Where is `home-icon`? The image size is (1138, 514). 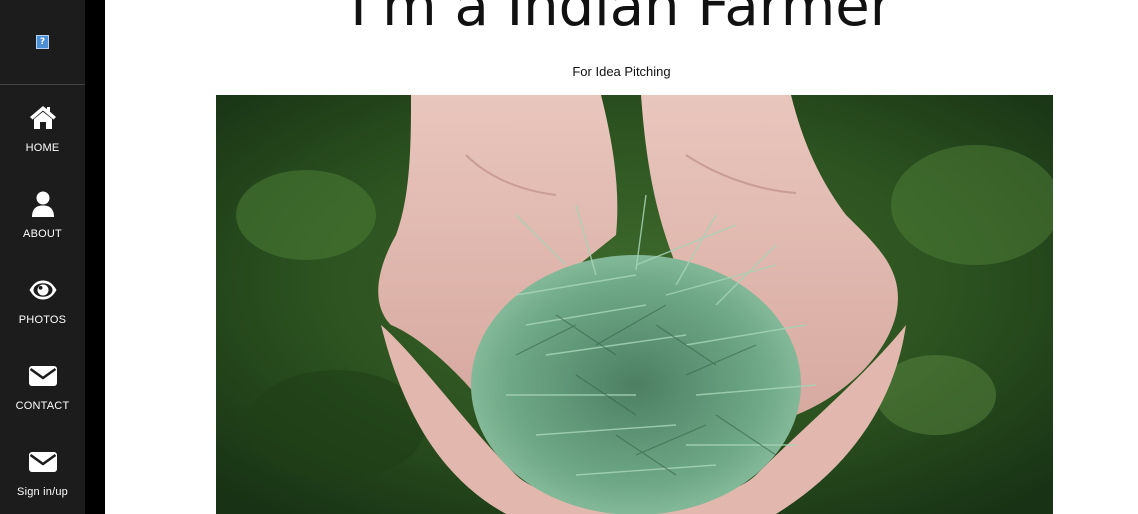
home-icon is located at coordinates (42, 117).